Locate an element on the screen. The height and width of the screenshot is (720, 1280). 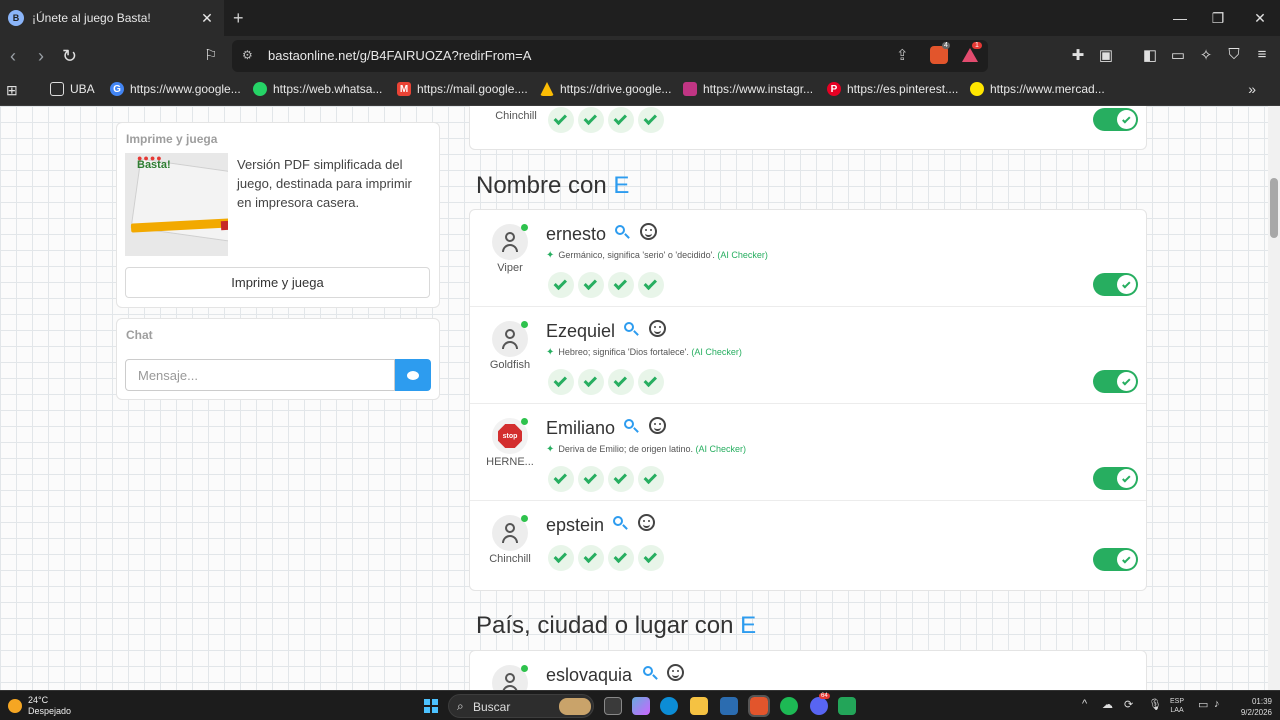
pinterest-icon: P is located at coordinates (834, 89).